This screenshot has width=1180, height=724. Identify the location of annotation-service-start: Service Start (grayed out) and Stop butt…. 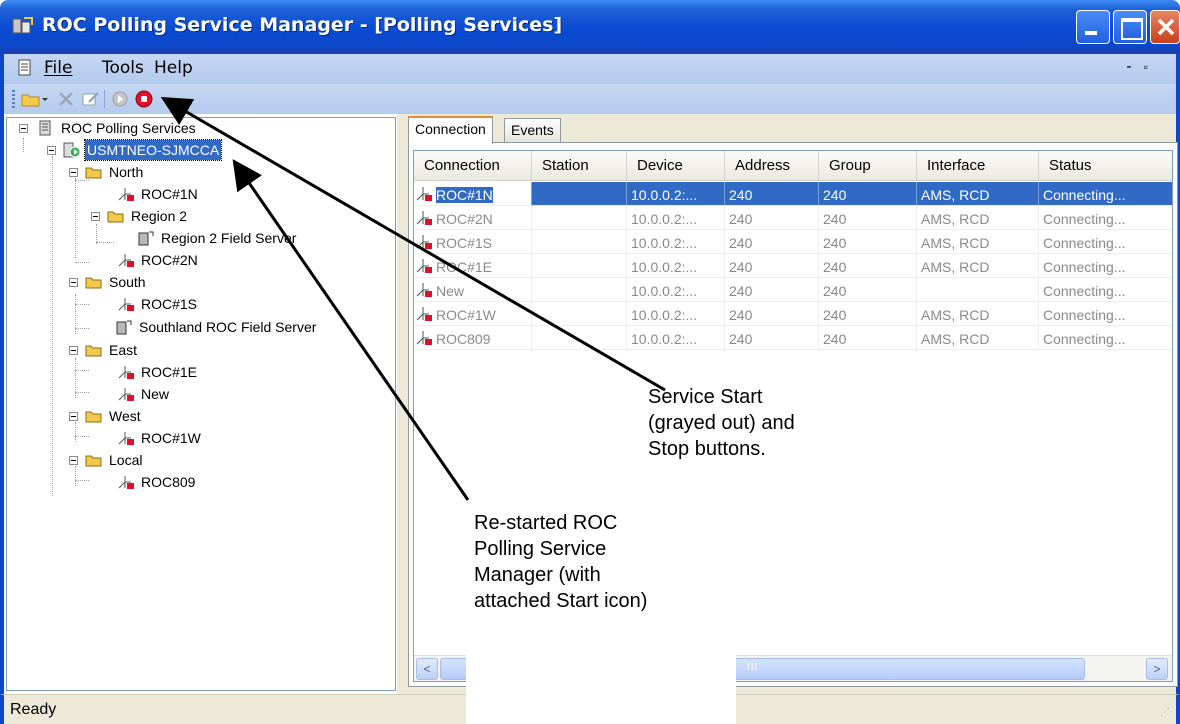
(755, 430).